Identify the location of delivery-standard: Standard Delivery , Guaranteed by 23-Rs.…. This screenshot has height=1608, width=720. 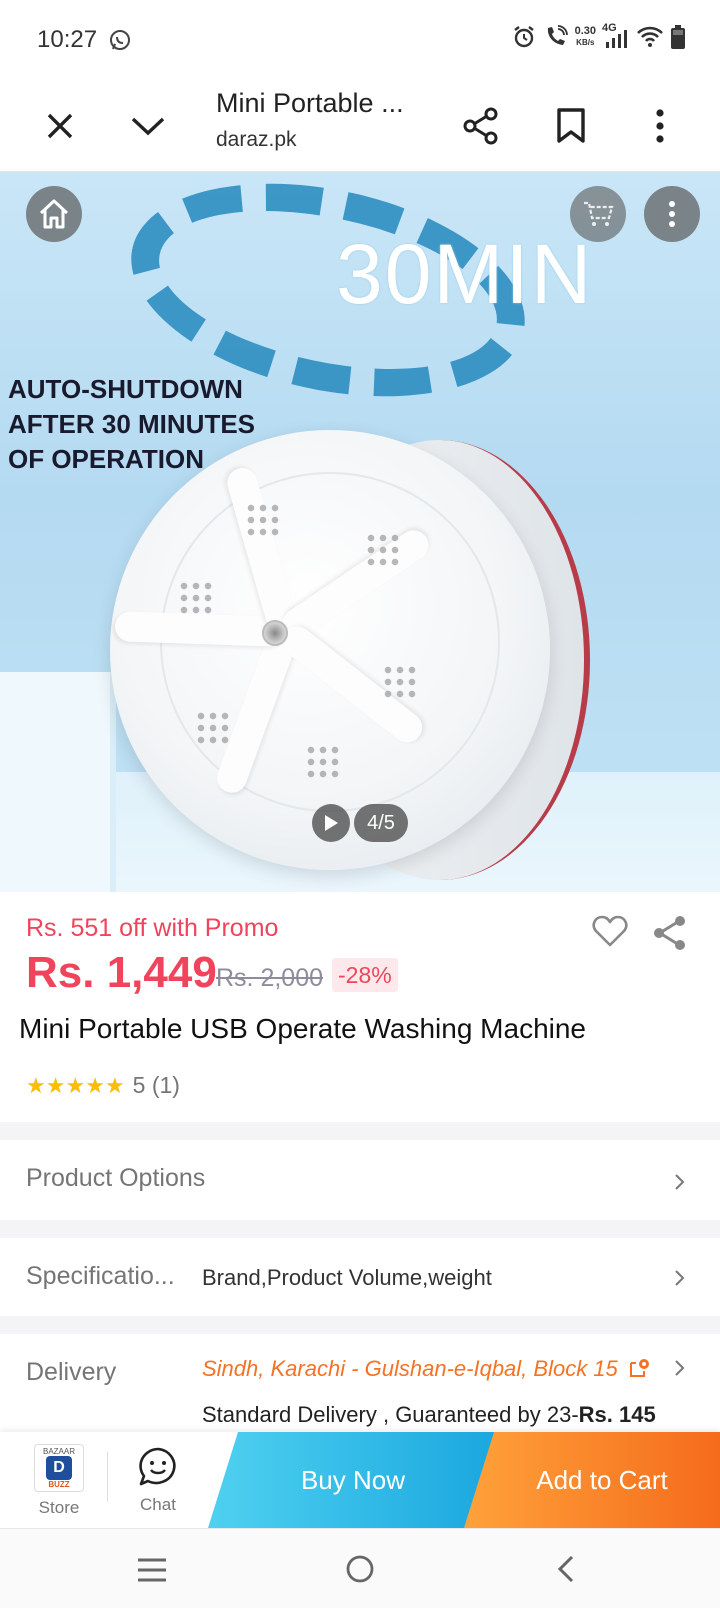
(429, 1415).